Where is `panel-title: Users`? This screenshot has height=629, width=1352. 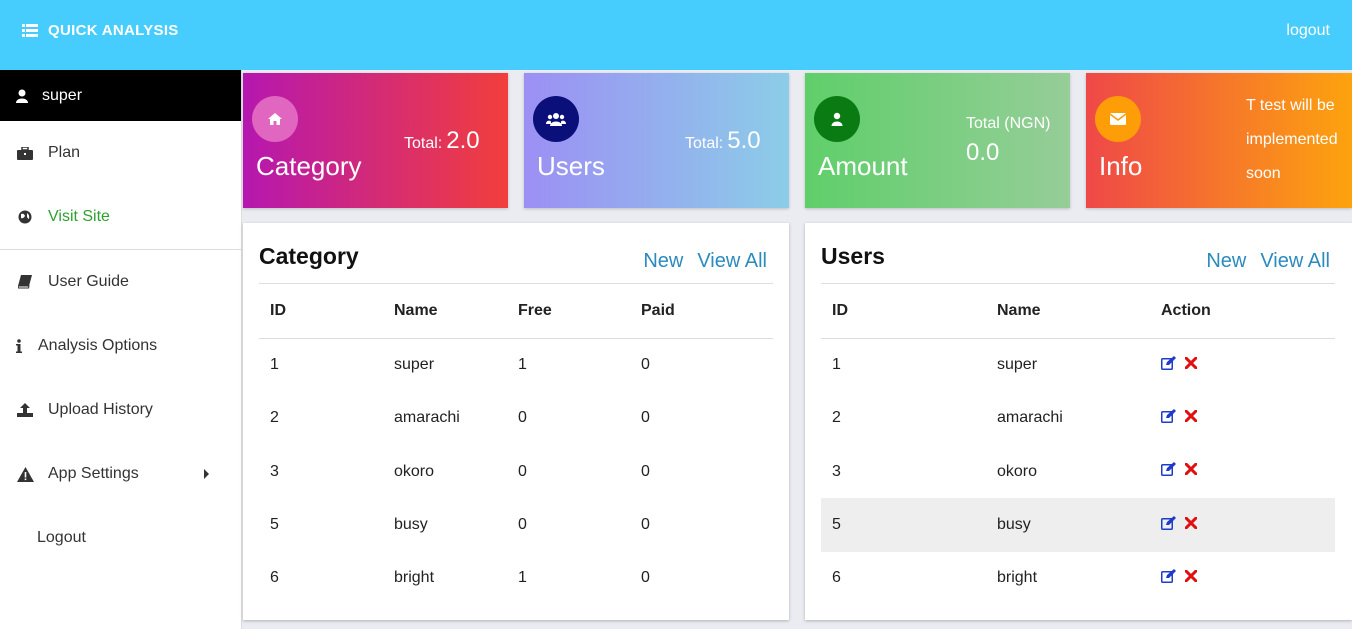 panel-title: Users is located at coordinates (853, 256).